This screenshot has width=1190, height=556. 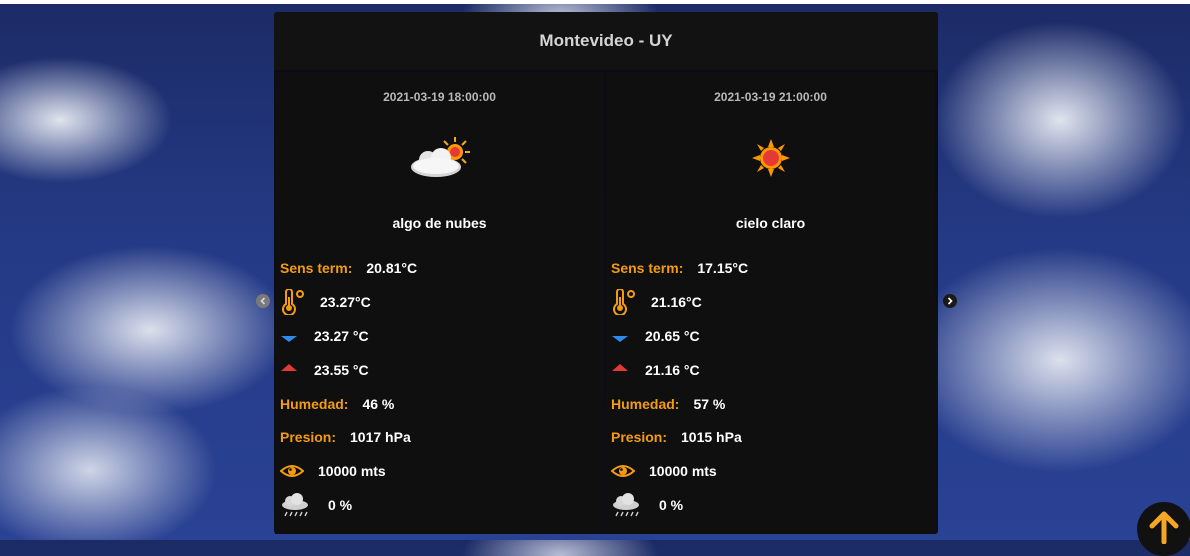 What do you see at coordinates (341, 370) in the screenshot?
I see `temp-max-value: 23.55 °C` at bounding box center [341, 370].